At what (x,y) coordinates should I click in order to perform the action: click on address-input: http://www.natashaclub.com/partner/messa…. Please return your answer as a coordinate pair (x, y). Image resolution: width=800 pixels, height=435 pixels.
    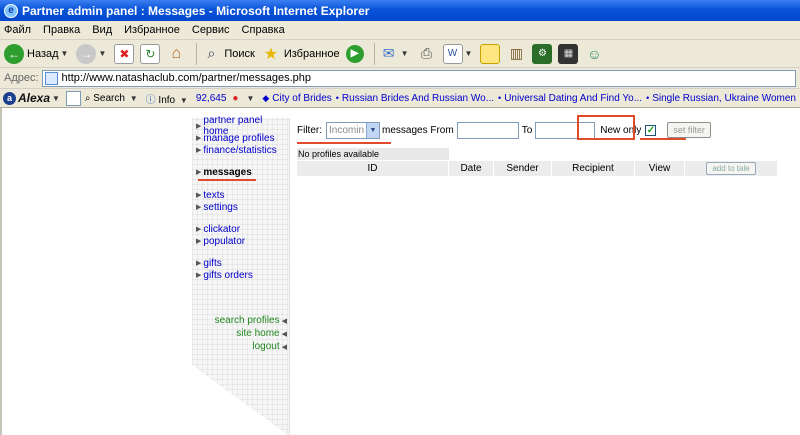
    Looking at the image, I should click on (418, 78).